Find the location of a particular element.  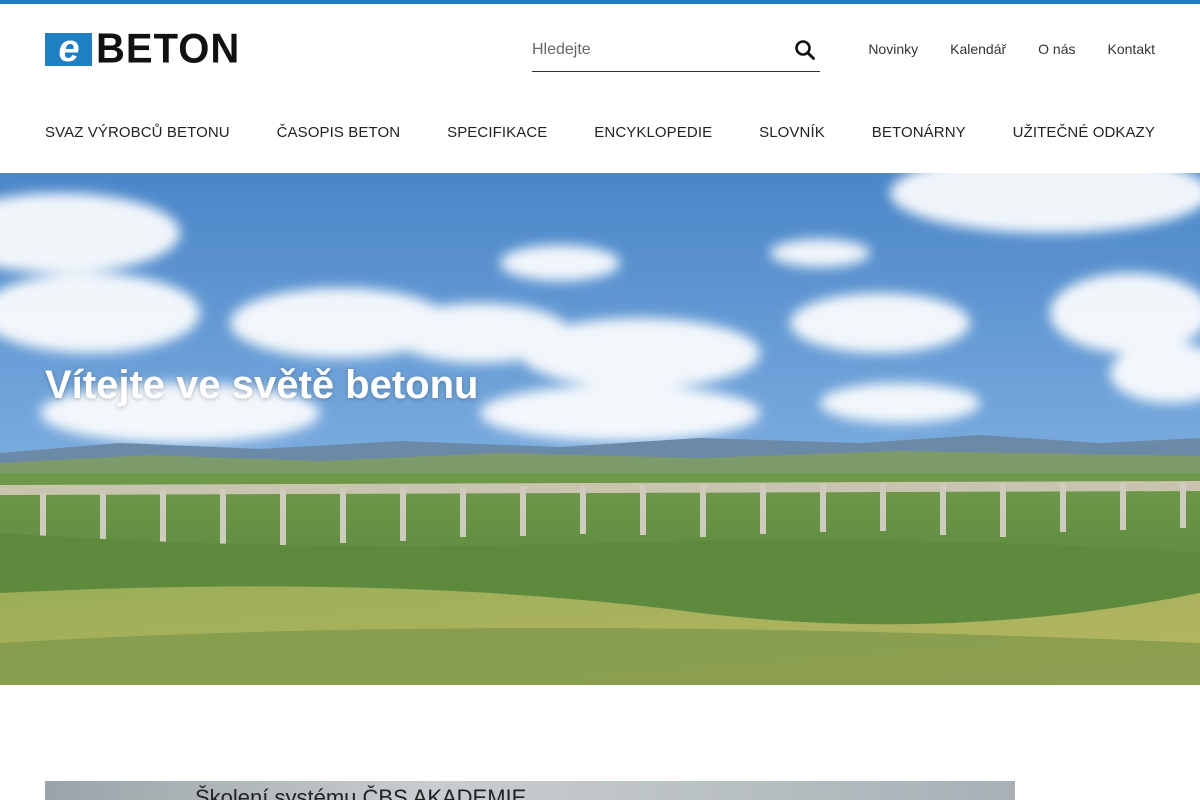

logo-e-mark: e is located at coordinates (68, 49).